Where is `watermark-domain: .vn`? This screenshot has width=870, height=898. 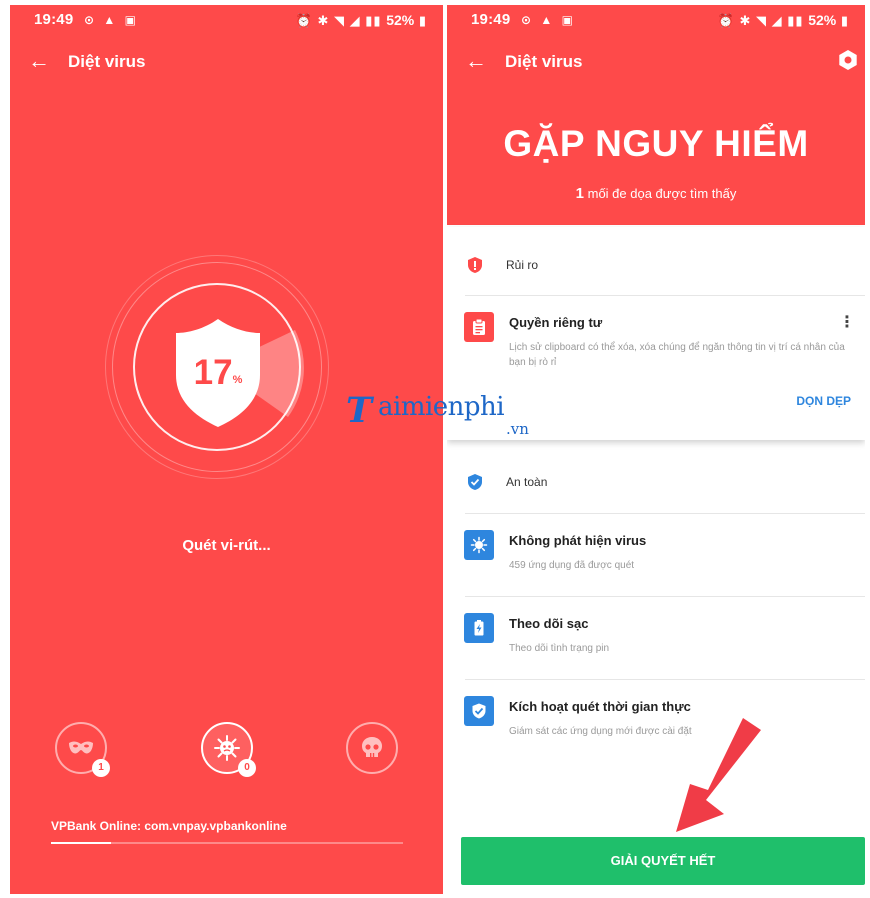
watermark-domain: .vn is located at coordinates (517, 429).